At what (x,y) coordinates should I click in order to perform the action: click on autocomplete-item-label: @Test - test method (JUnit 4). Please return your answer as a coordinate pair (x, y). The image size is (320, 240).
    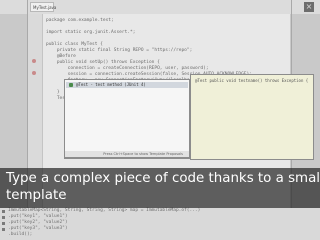
    Looking at the image, I should click on (111, 84).